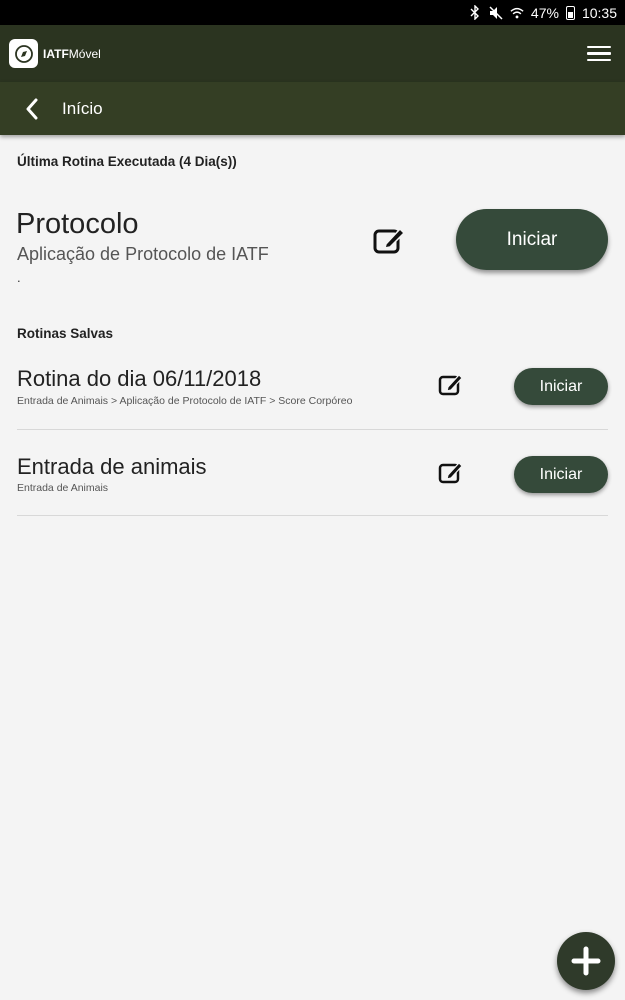  I want to click on app-bar: IATFMóvel, so click(312, 53).